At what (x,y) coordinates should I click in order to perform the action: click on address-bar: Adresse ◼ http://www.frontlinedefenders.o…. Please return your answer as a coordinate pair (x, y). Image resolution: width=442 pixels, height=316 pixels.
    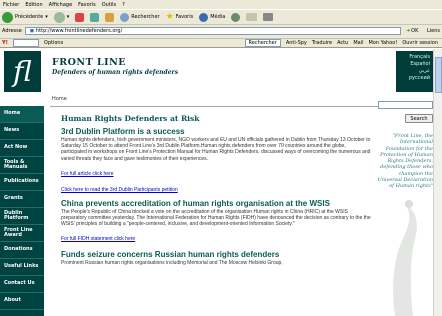
    Looking at the image, I should click on (221, 30).